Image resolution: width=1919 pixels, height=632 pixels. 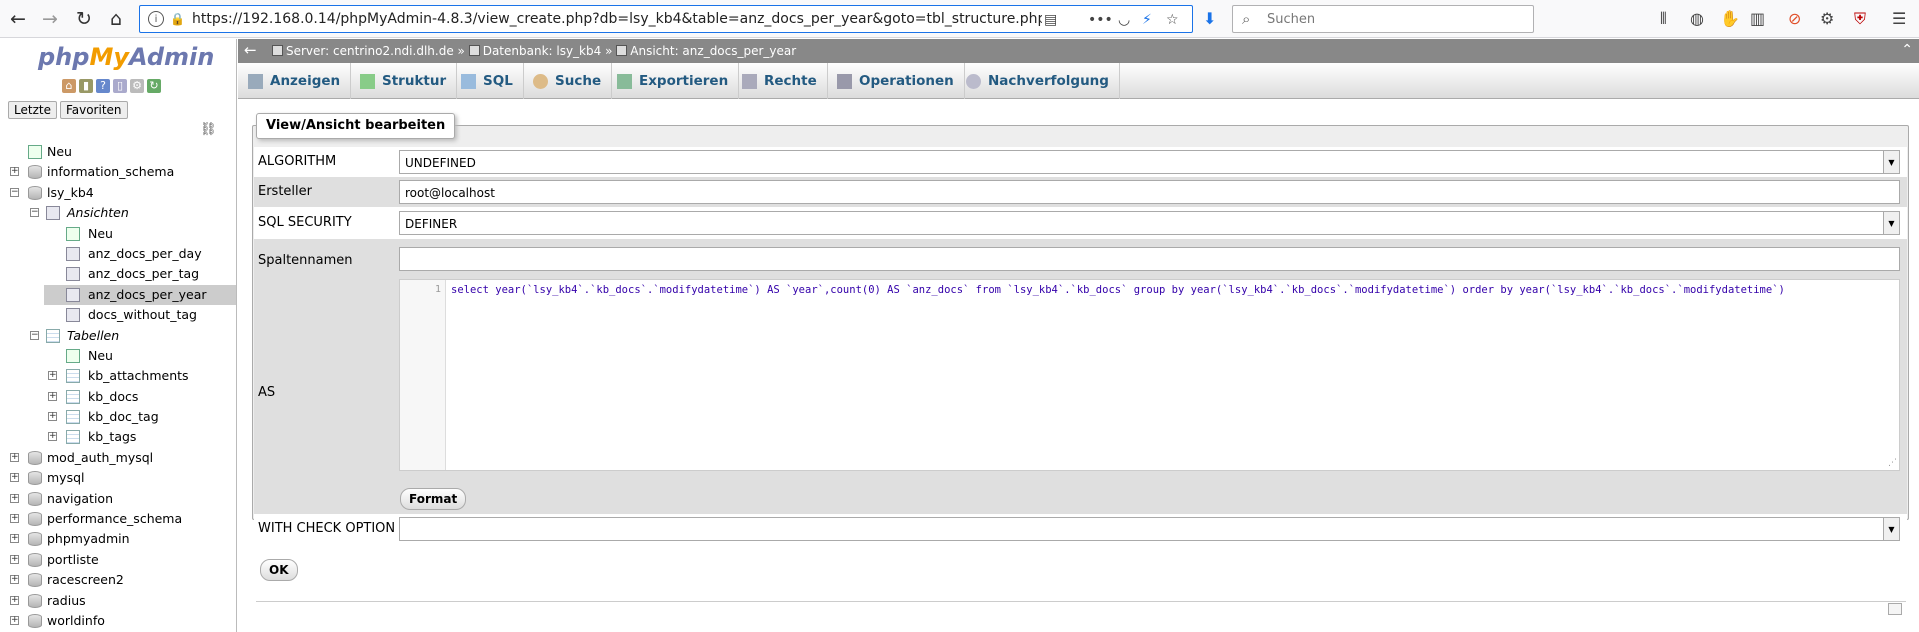 What do you see at coordinates (70, 192) in the screenshot?
I see `tree-item-label: lsy_kb4` at bounding box center [70, 192].